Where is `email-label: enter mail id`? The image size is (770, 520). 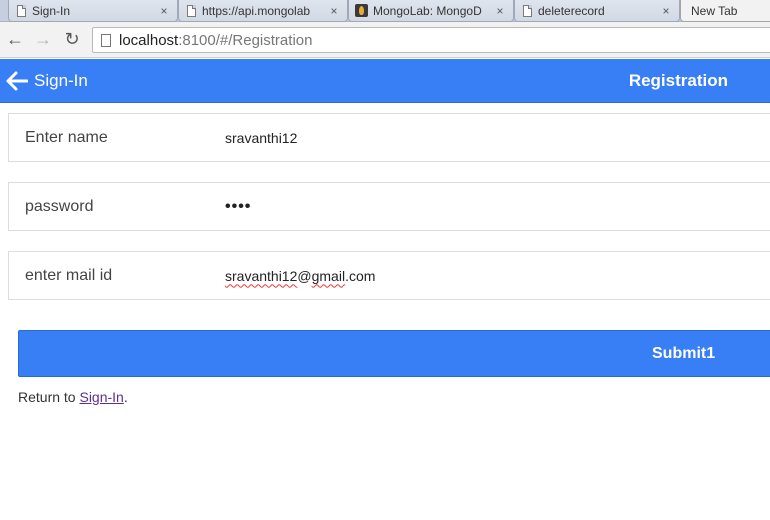
email-label: enter mail id is located at coordinates (69, 275).